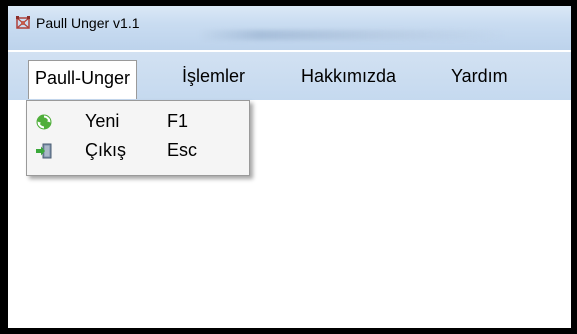  I want to click on menu-paull-unger: Paull-Unger, so click(83, 79).